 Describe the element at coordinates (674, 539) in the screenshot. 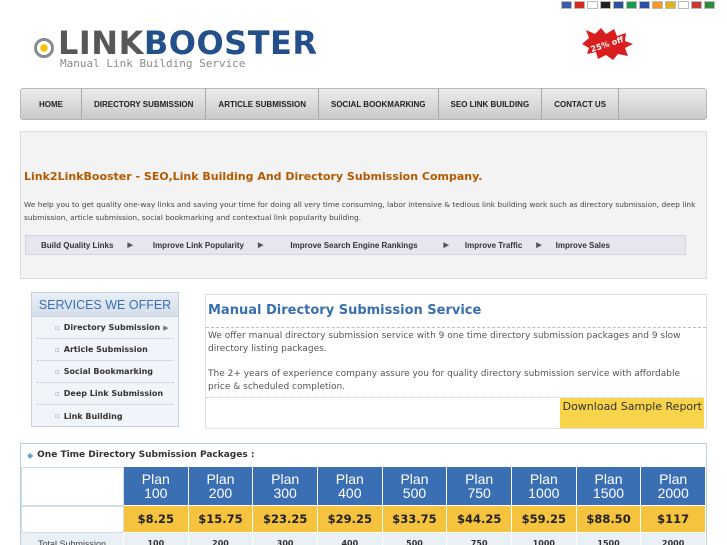

I see `plan-submissions: 2000` at that location.